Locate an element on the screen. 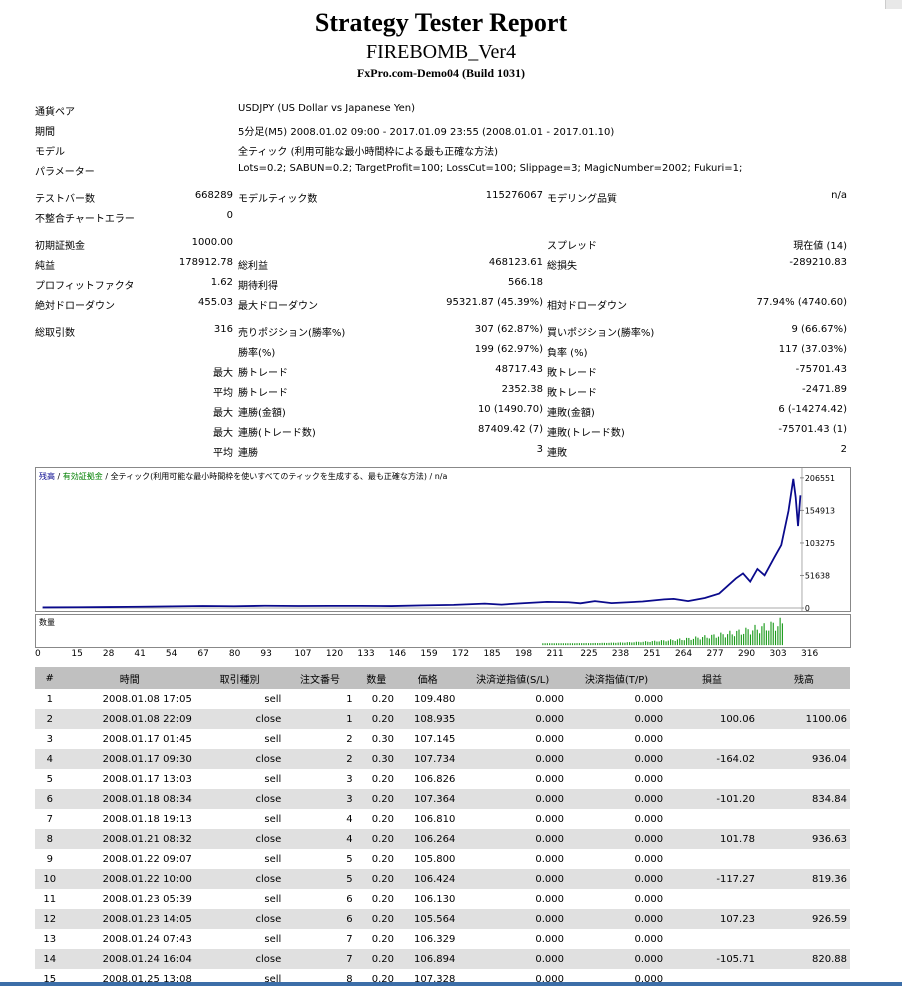 This screenshot has width=902, height=989. y-tick-label: 154913 is located at coordinates (820, 510).